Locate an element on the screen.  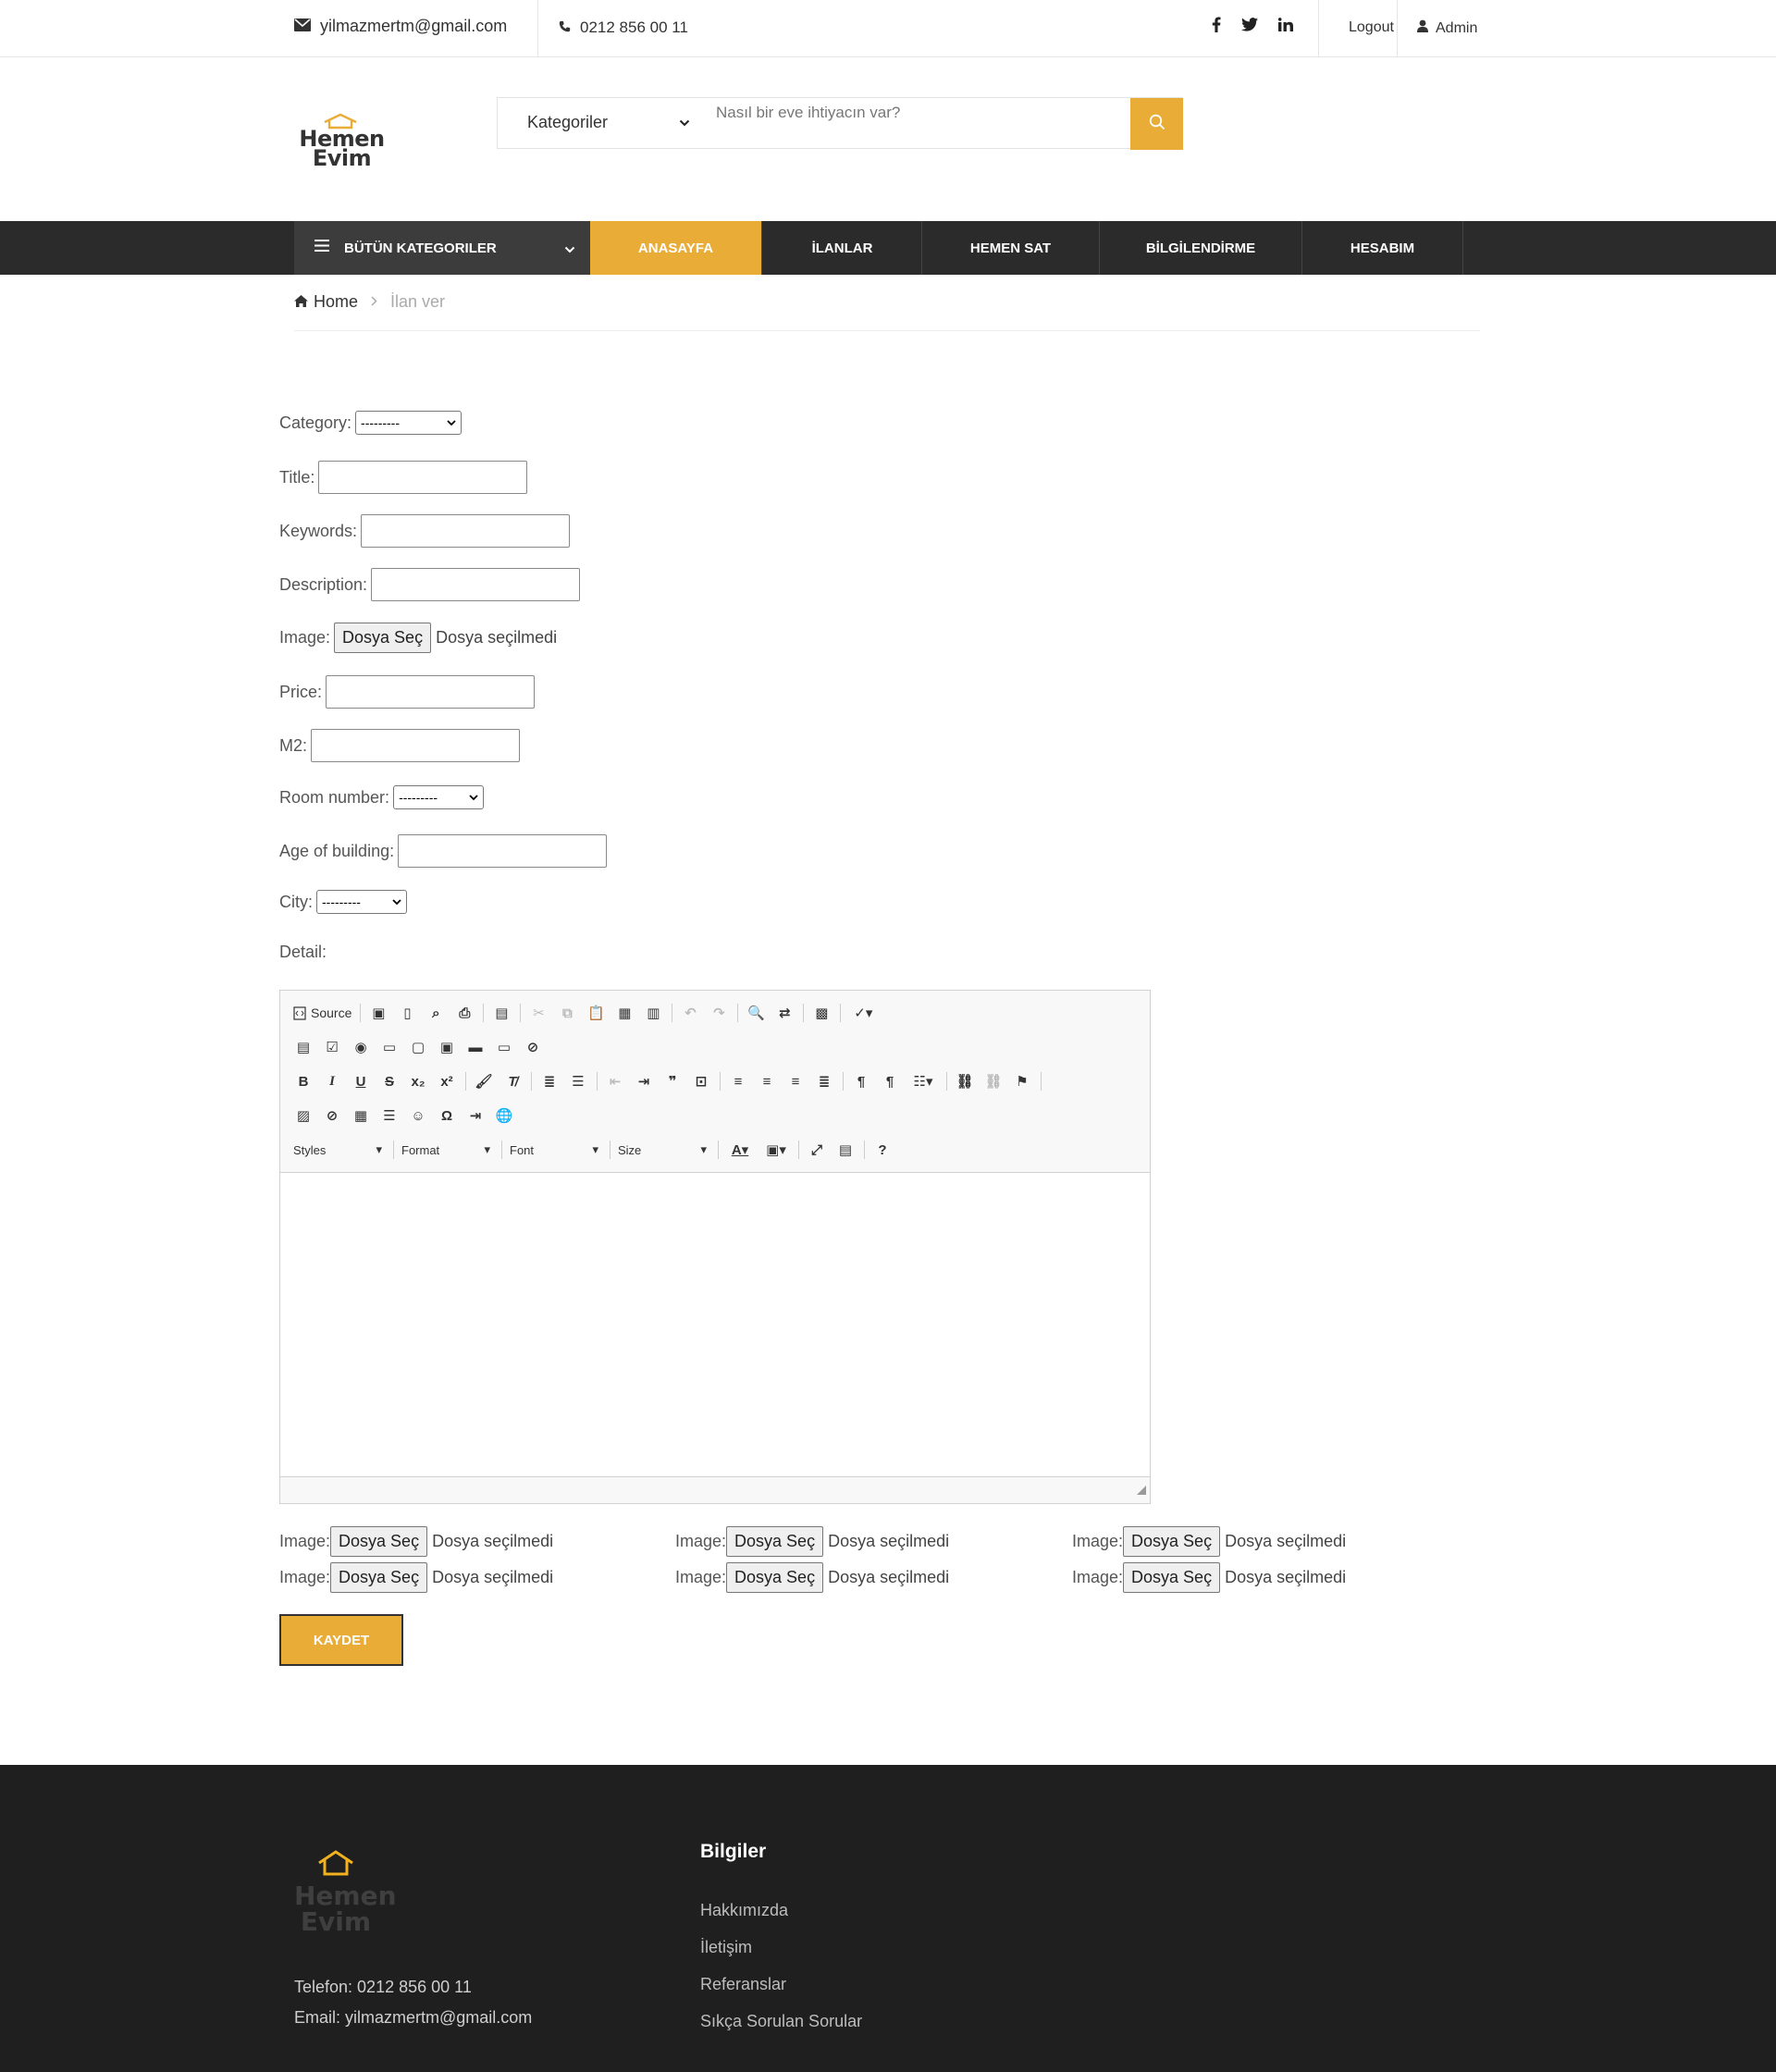
logout-link: Logout is located at coordinates (1371, 27).